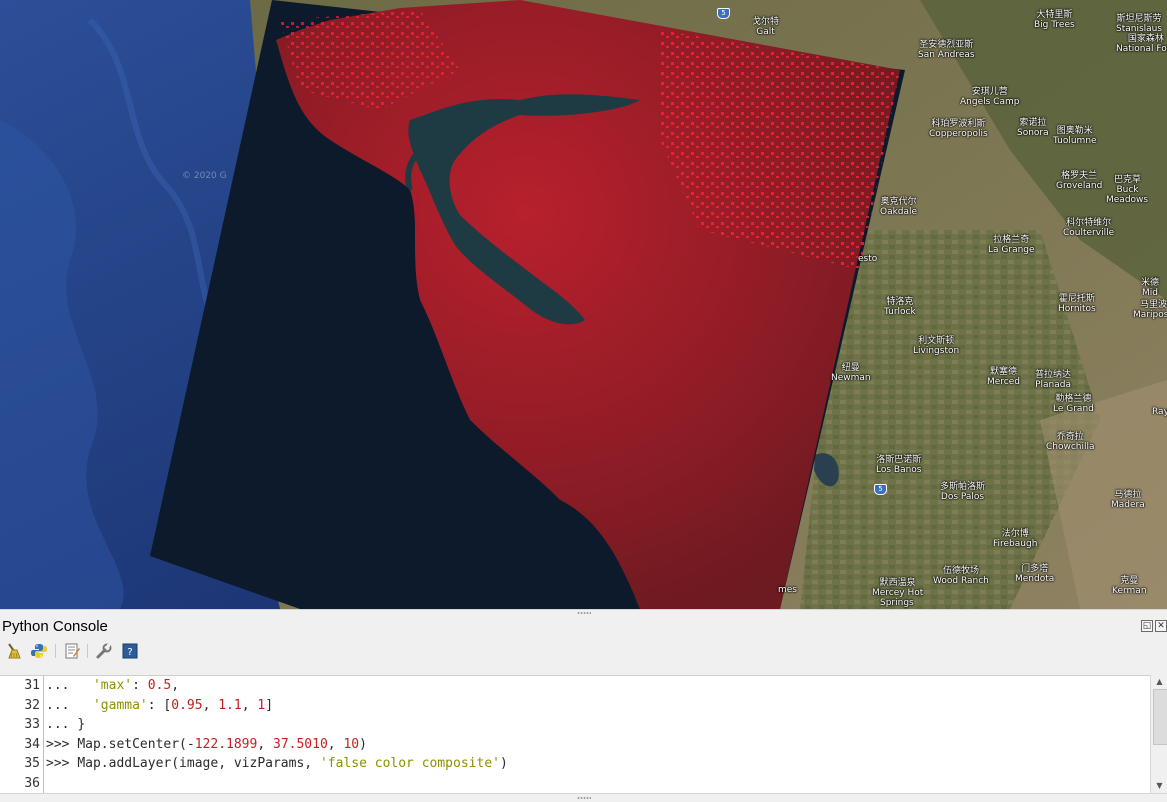 The height and width of the screenshot is (802, 1167). Describe the element at coordinates (1128, 500) in the screenshot. I see `place-label: 马德拉 Madera` at that location.